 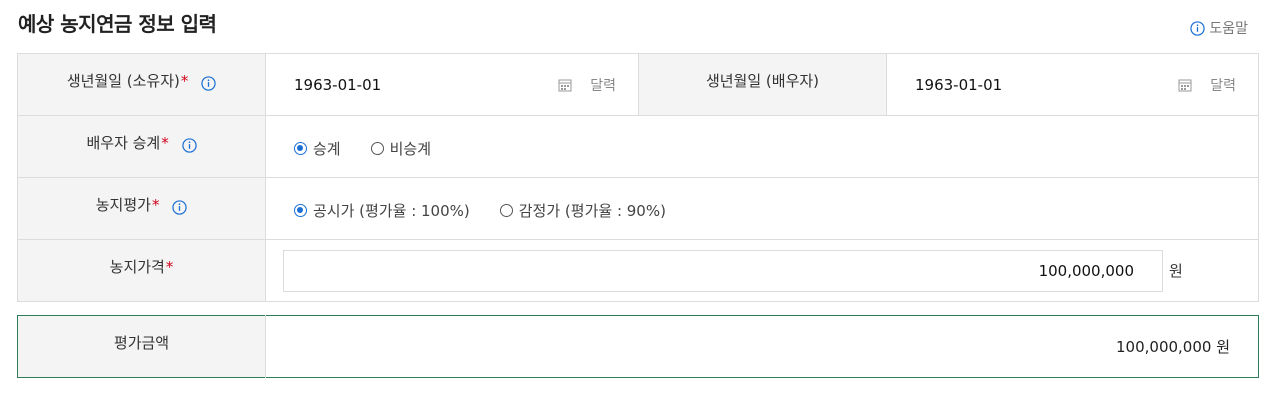 I want to click on label-land-valuation: 농지평가*, so click(x=141, y=208).